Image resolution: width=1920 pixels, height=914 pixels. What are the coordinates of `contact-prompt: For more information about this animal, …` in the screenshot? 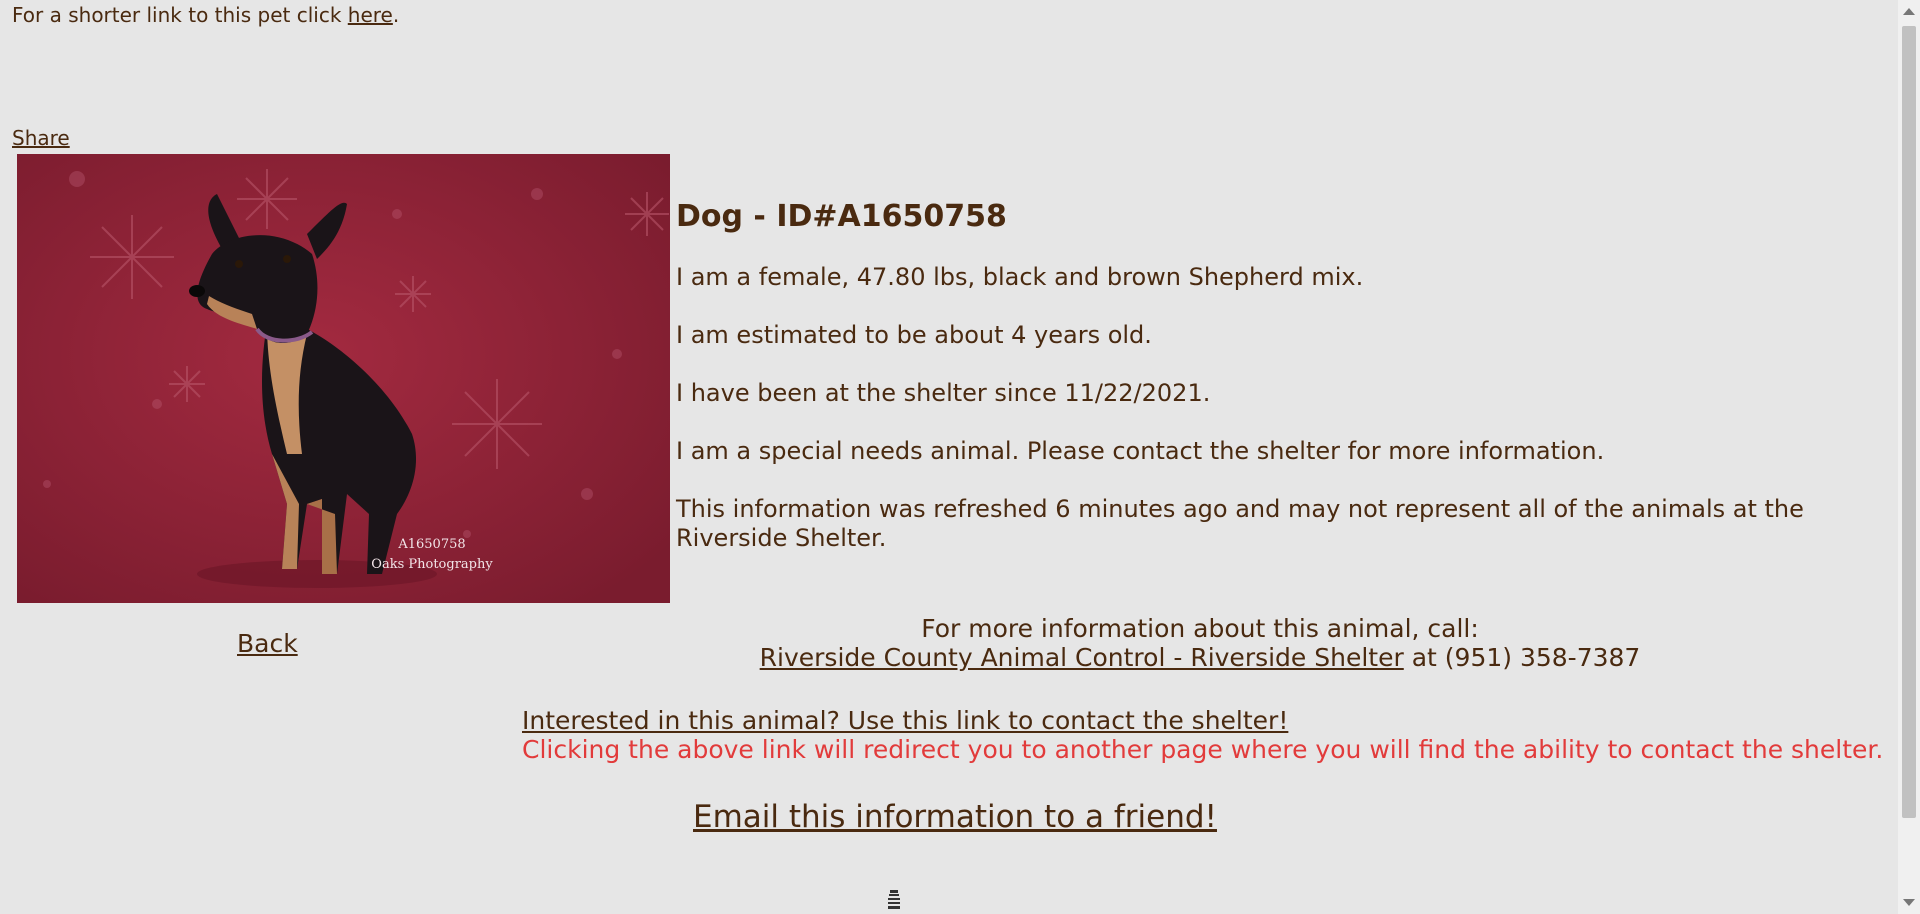 It's located at (1200, 628).